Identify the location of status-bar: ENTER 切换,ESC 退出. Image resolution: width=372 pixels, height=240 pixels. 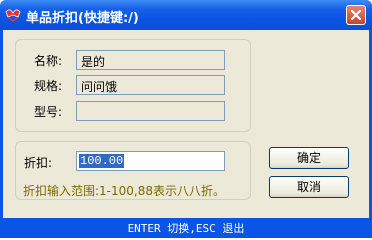
(186, 228).